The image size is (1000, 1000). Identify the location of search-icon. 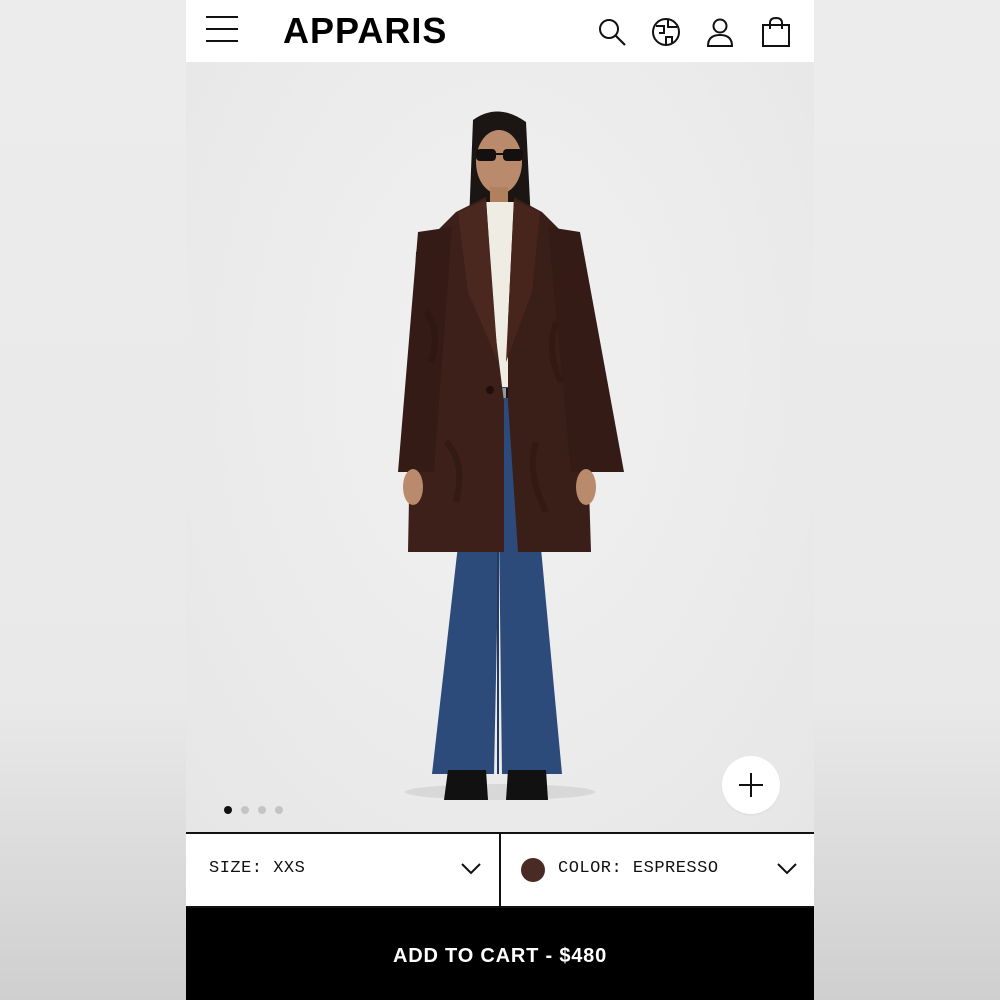
(612, 32).